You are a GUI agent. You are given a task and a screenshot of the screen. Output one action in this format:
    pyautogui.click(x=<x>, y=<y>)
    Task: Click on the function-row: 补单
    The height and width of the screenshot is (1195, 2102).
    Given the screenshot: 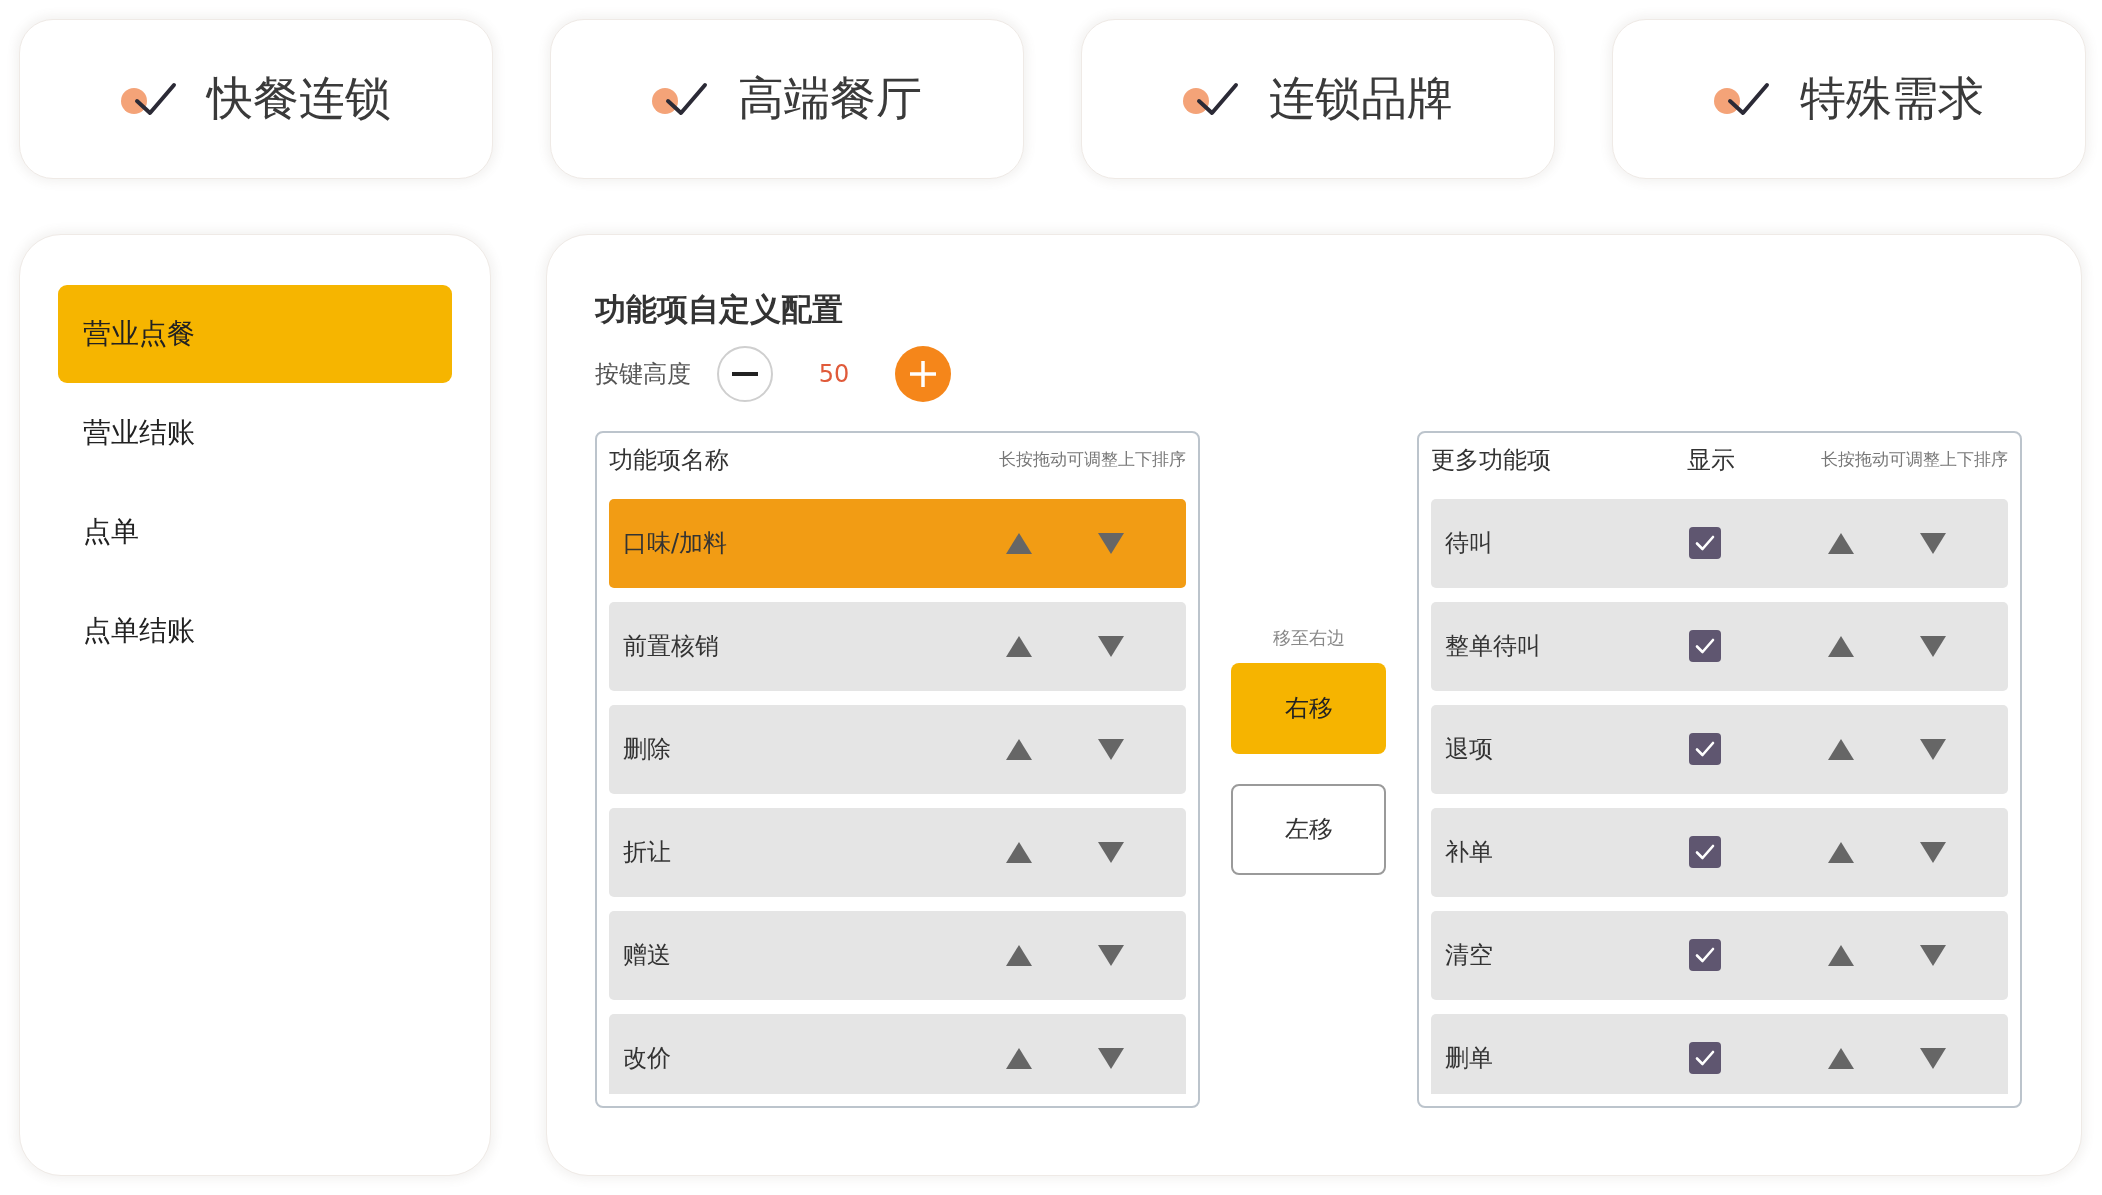 What is the action you would take?
    pyautogui.click(x=1719, y=852)
    